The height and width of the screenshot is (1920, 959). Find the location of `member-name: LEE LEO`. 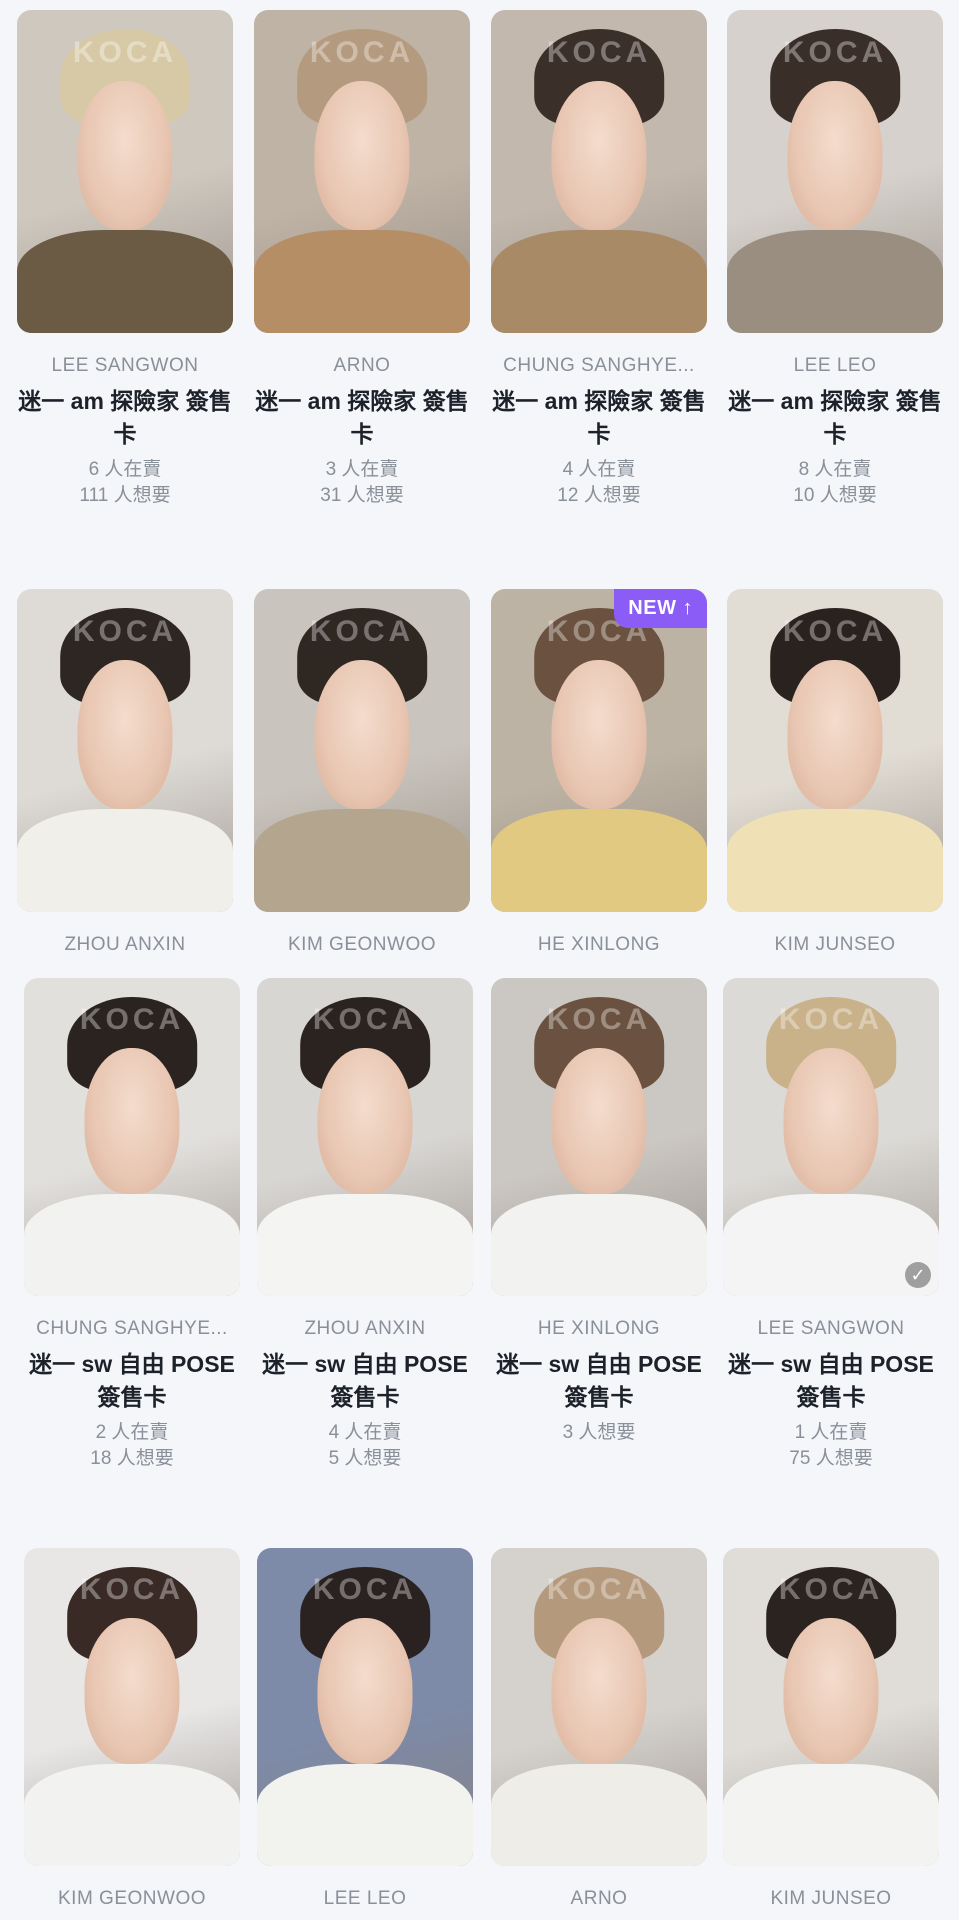

member-name: LEE LEO is located at coordinates (835, 365).